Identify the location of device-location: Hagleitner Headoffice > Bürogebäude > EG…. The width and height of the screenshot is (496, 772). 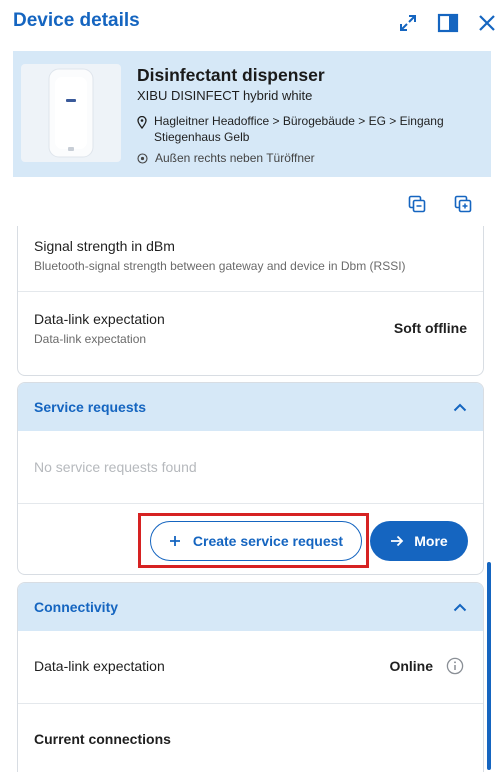
(299, 129).